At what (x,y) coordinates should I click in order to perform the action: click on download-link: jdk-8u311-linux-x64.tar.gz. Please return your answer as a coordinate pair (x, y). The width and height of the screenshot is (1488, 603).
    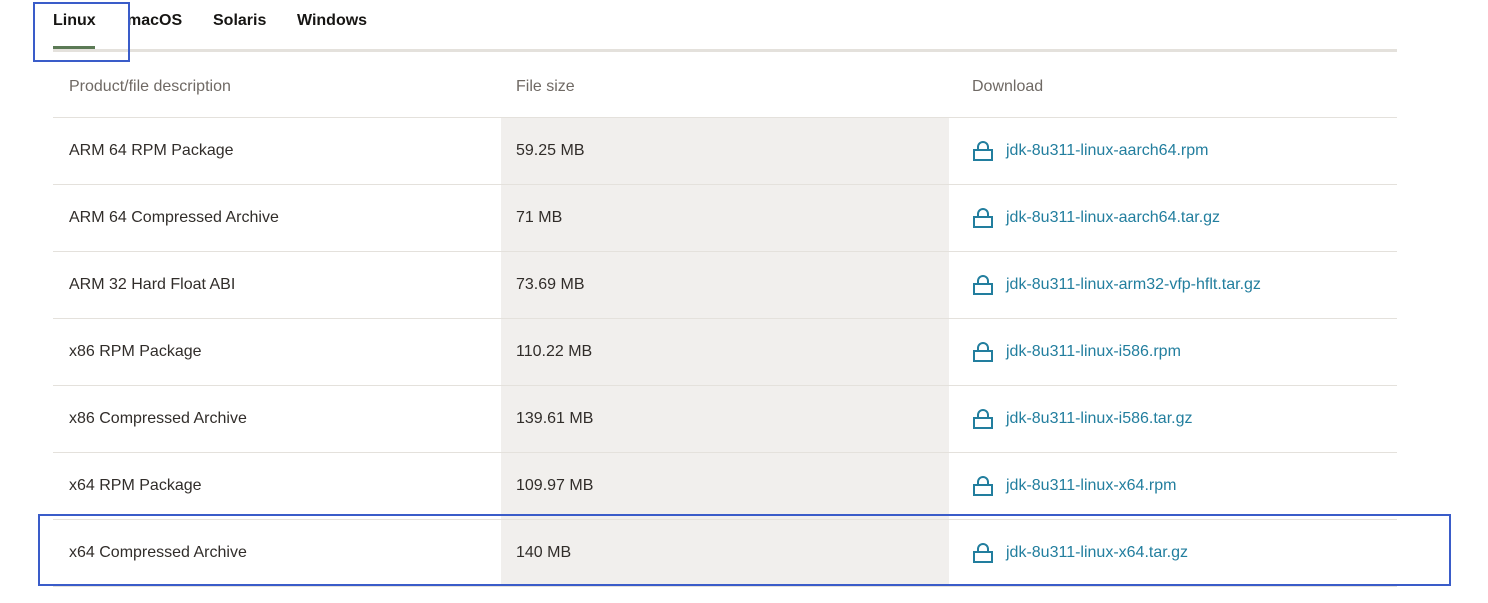
    Looking at the image, I should click on (1080, 553).